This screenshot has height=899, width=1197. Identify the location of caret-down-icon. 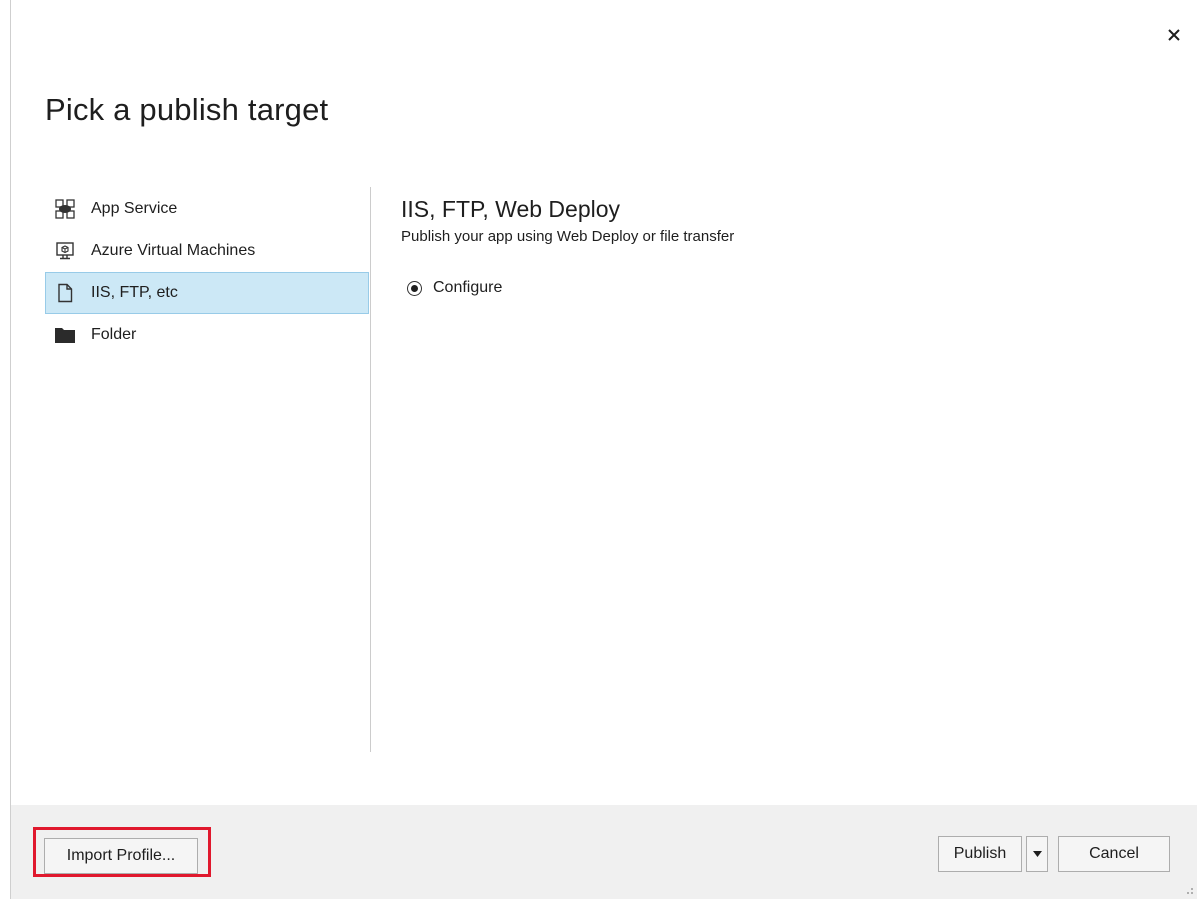
(1037, 854).